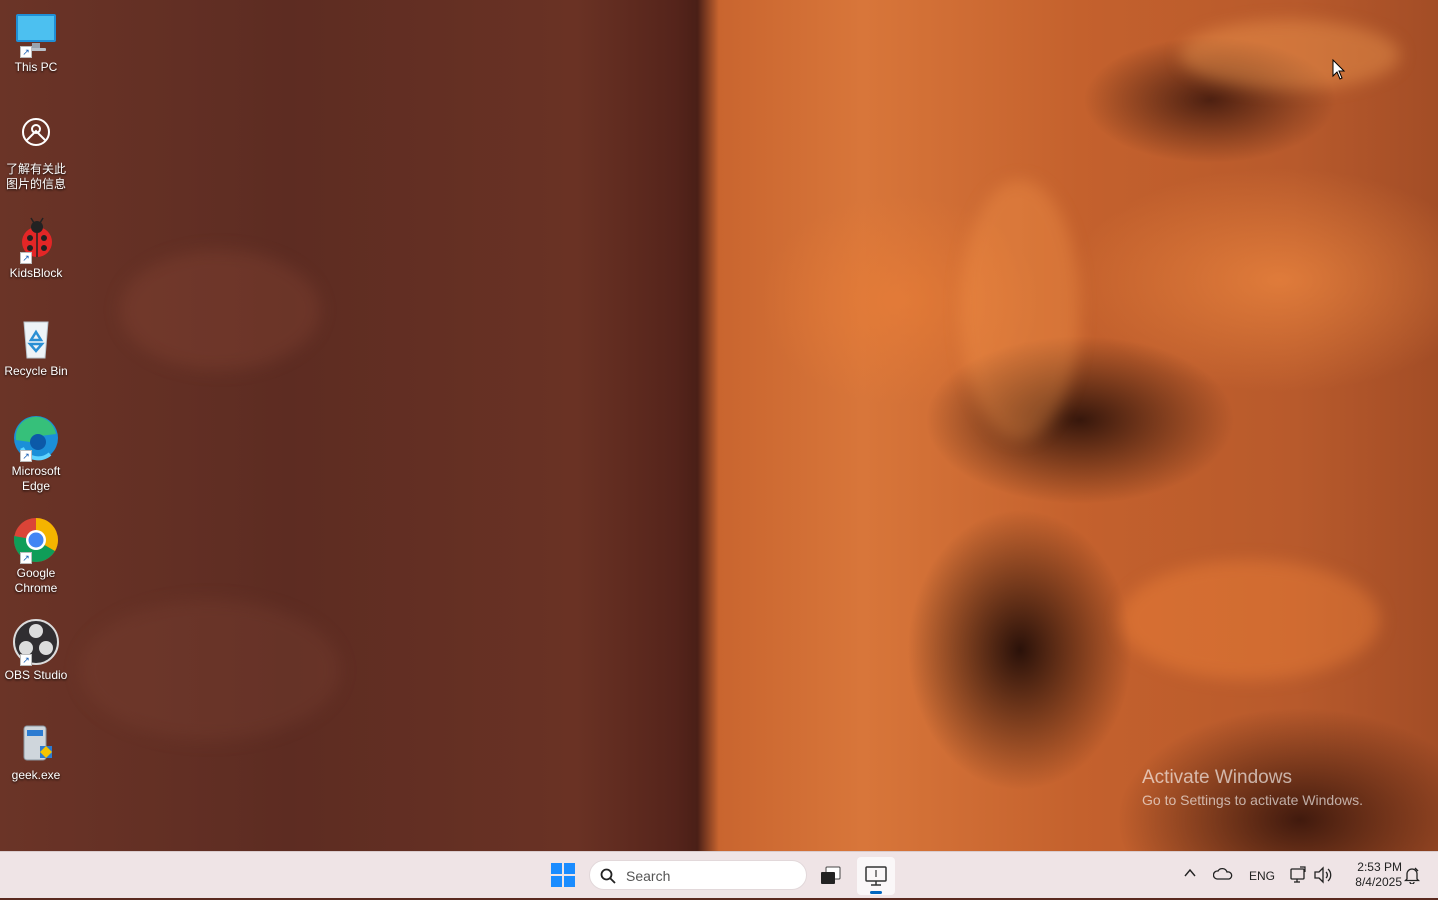 This screenshot has height=900, width=1438. I want to click on volume-button, so click(1323, 876).